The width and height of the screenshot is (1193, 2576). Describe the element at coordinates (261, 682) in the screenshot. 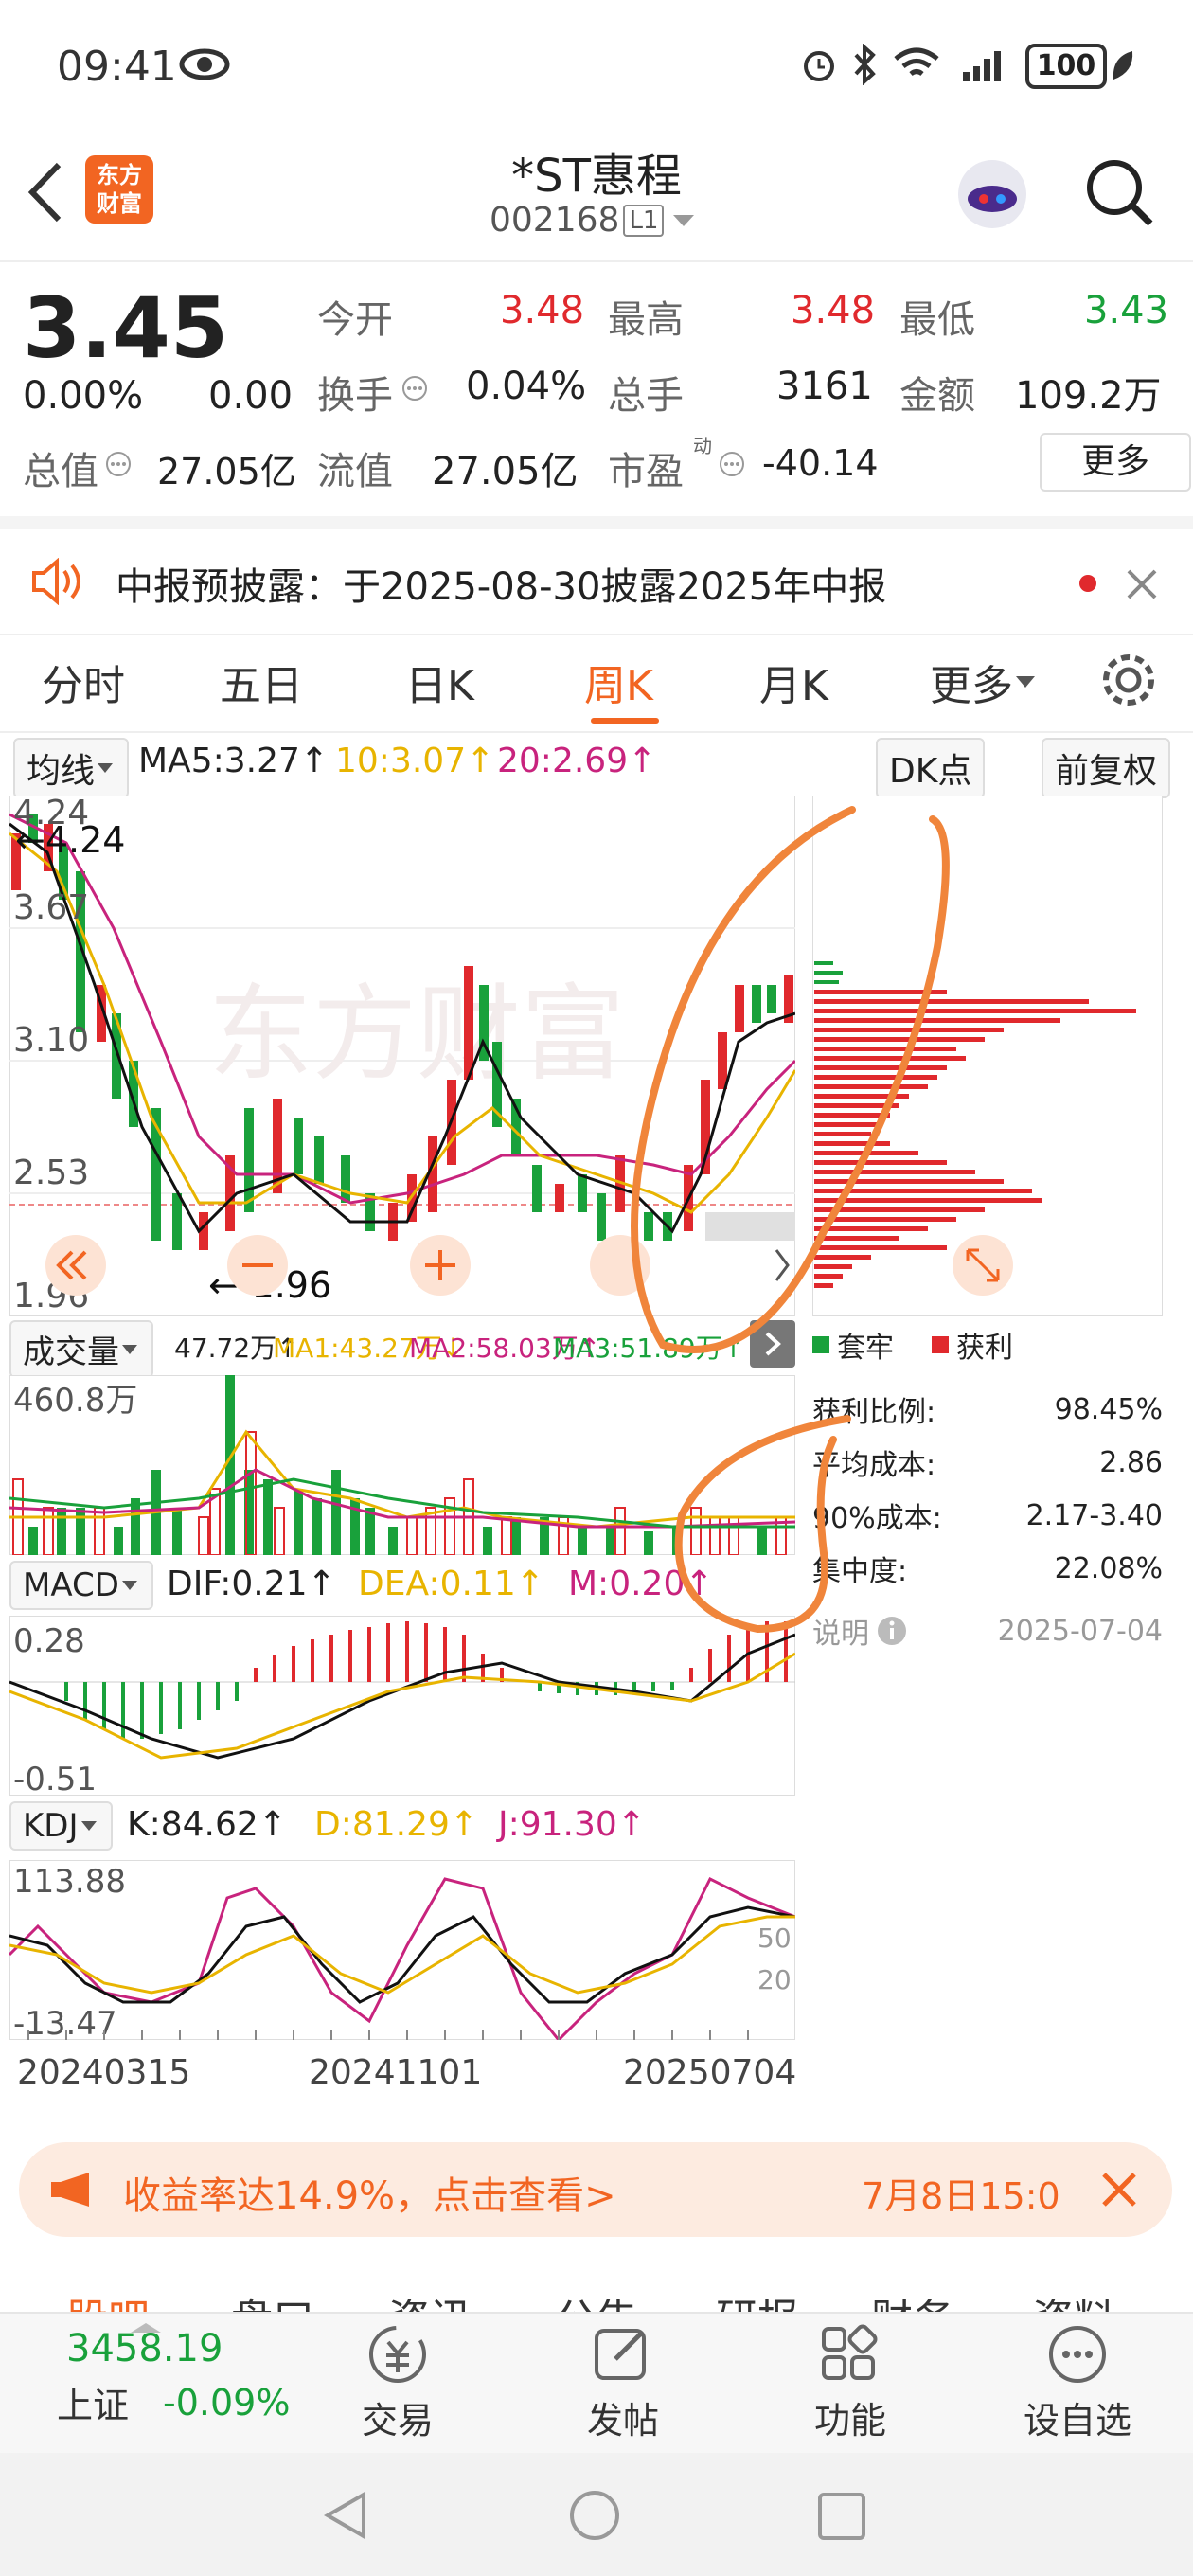

I see `tab-five-day: 五日` at that location.